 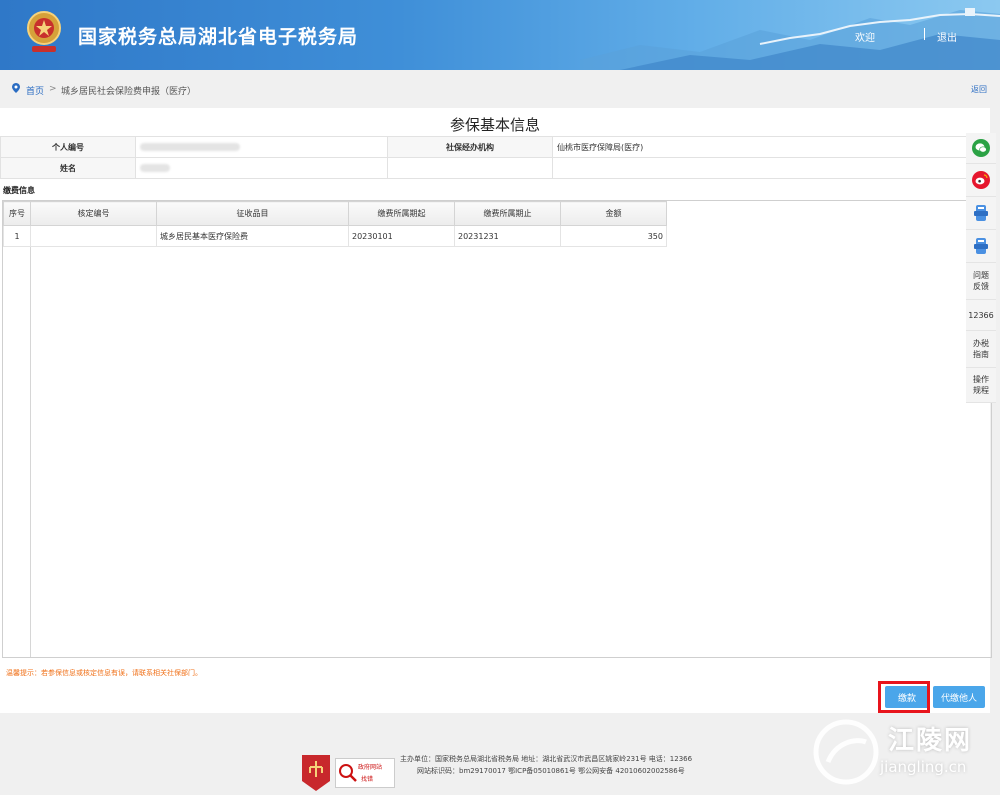 I want to click on period-start: 20230101, so click(x=401, y=236).